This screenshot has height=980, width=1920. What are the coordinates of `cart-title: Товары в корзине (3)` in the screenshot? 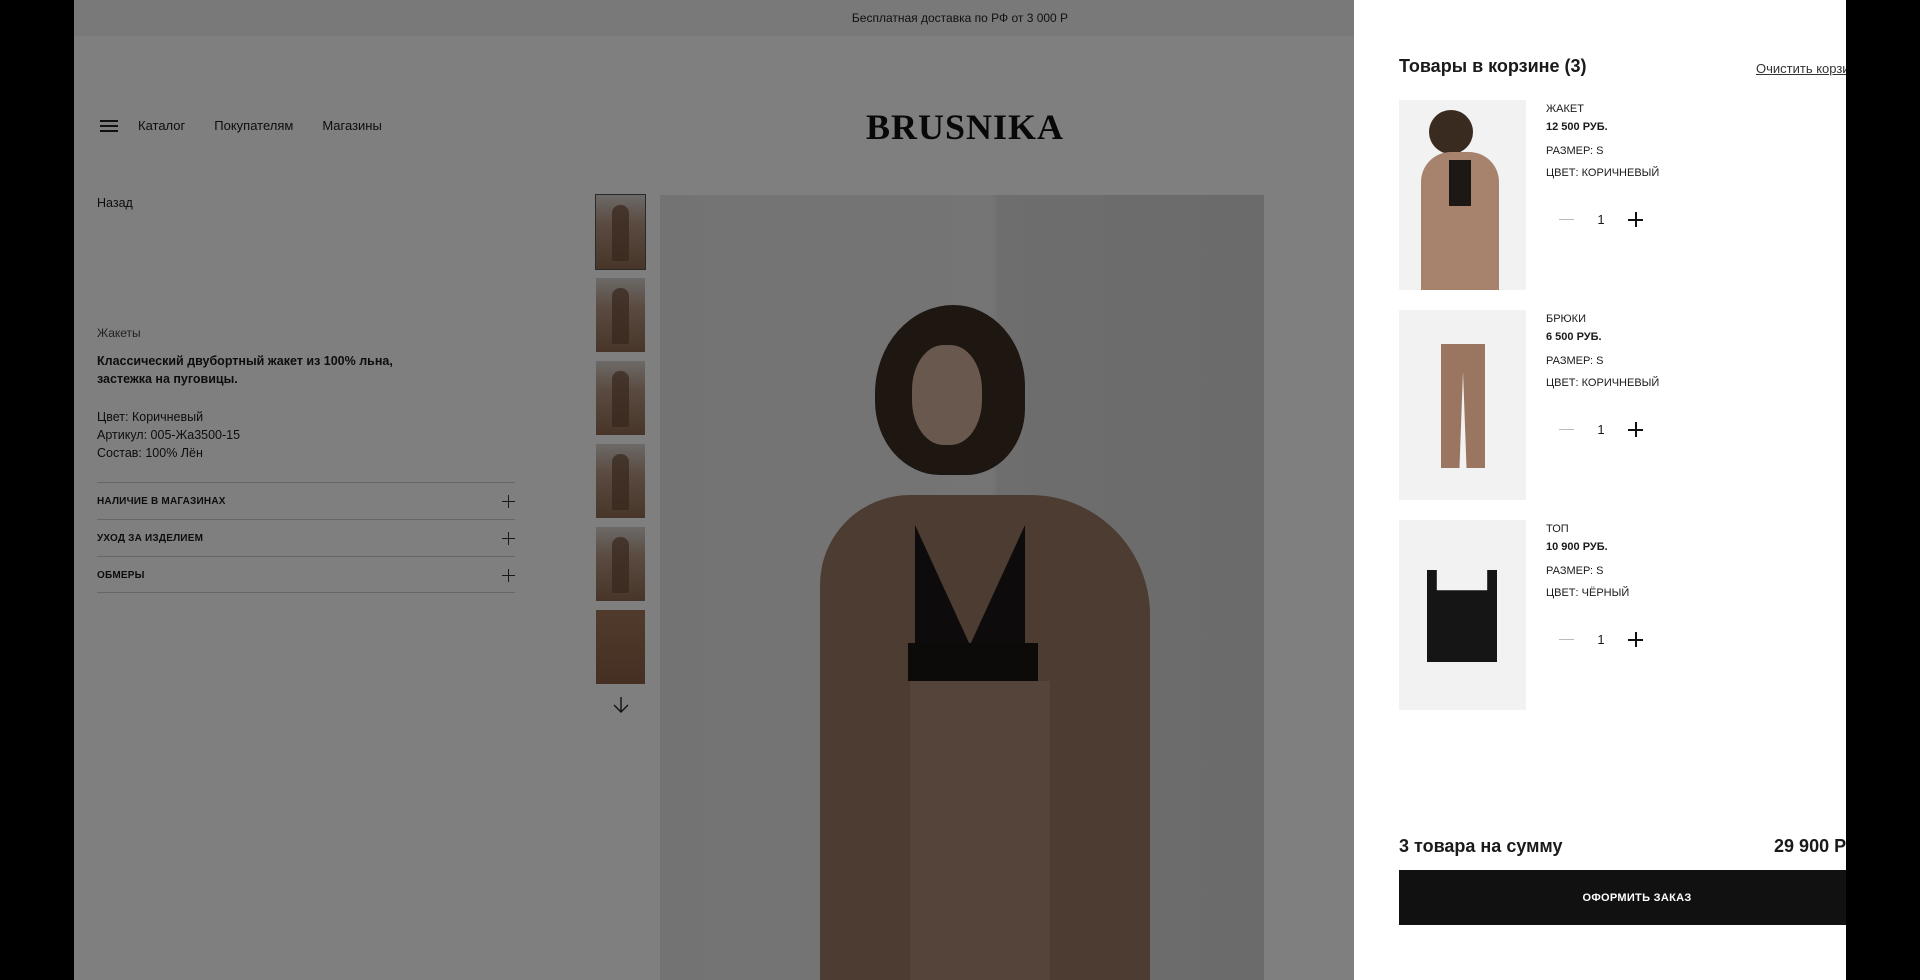 It's located at (1493, 66).